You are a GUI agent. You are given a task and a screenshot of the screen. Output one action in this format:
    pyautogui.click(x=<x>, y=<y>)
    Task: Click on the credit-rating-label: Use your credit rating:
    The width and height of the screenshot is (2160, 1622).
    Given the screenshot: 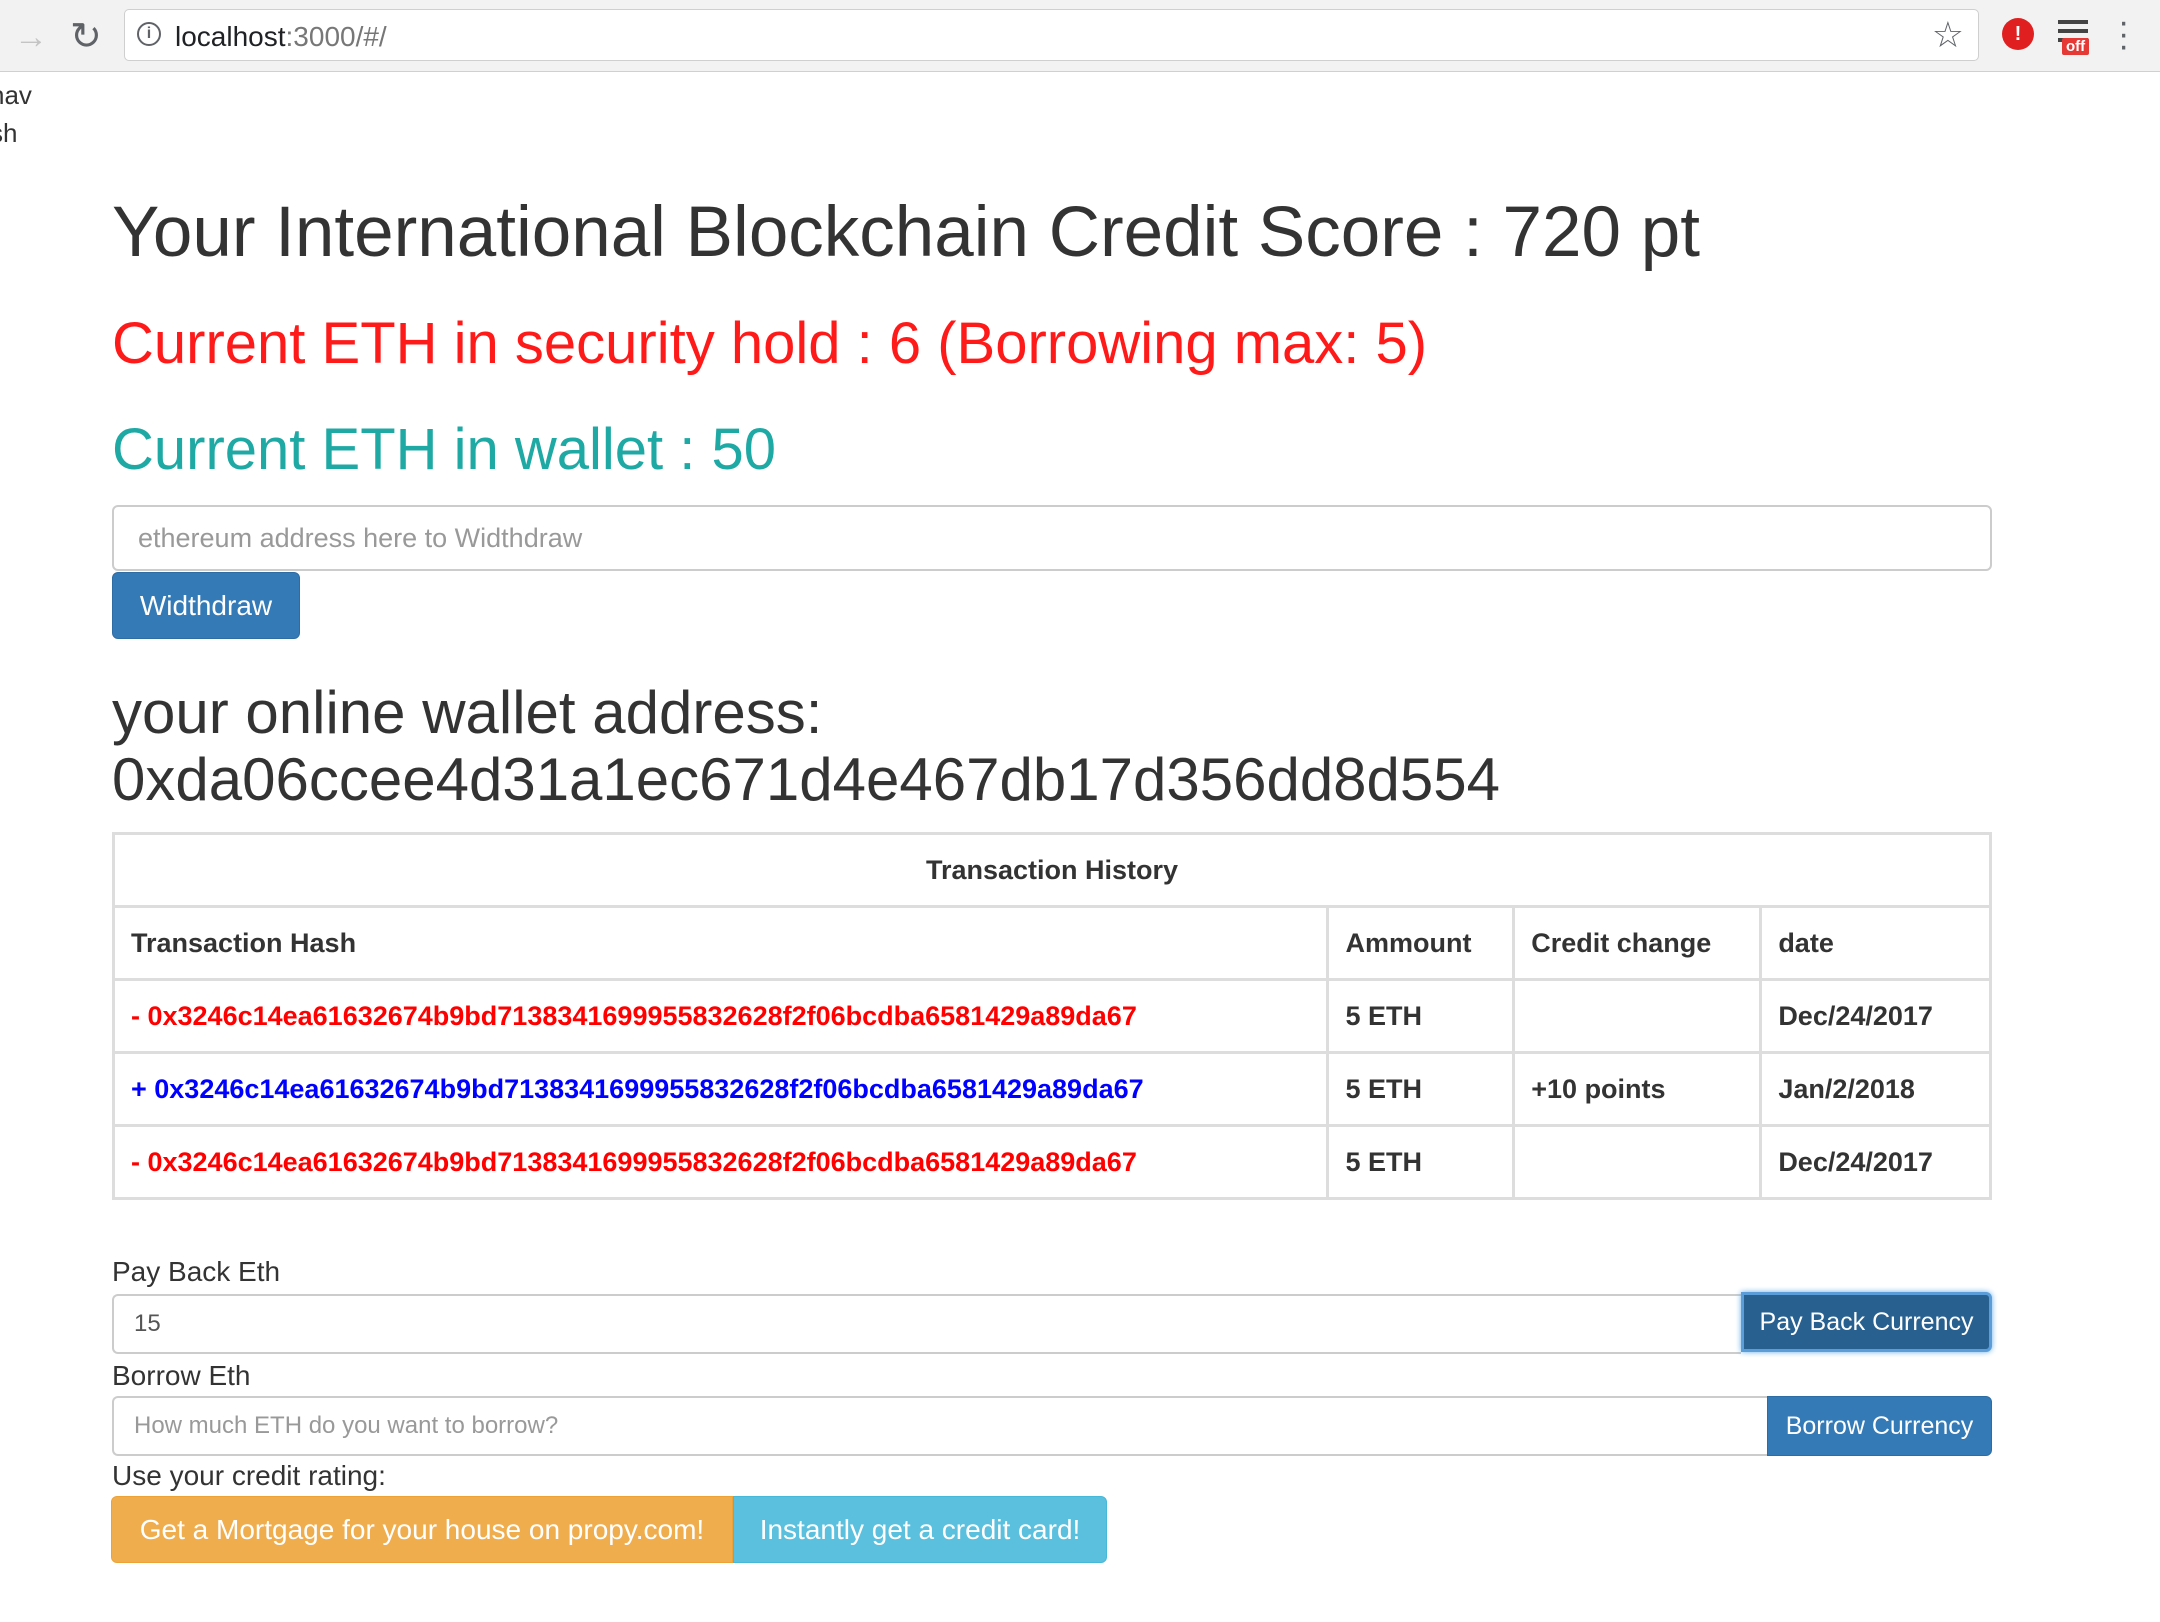 What is the action you would take?
    pyautogui.click(x=249, y=1475)
    